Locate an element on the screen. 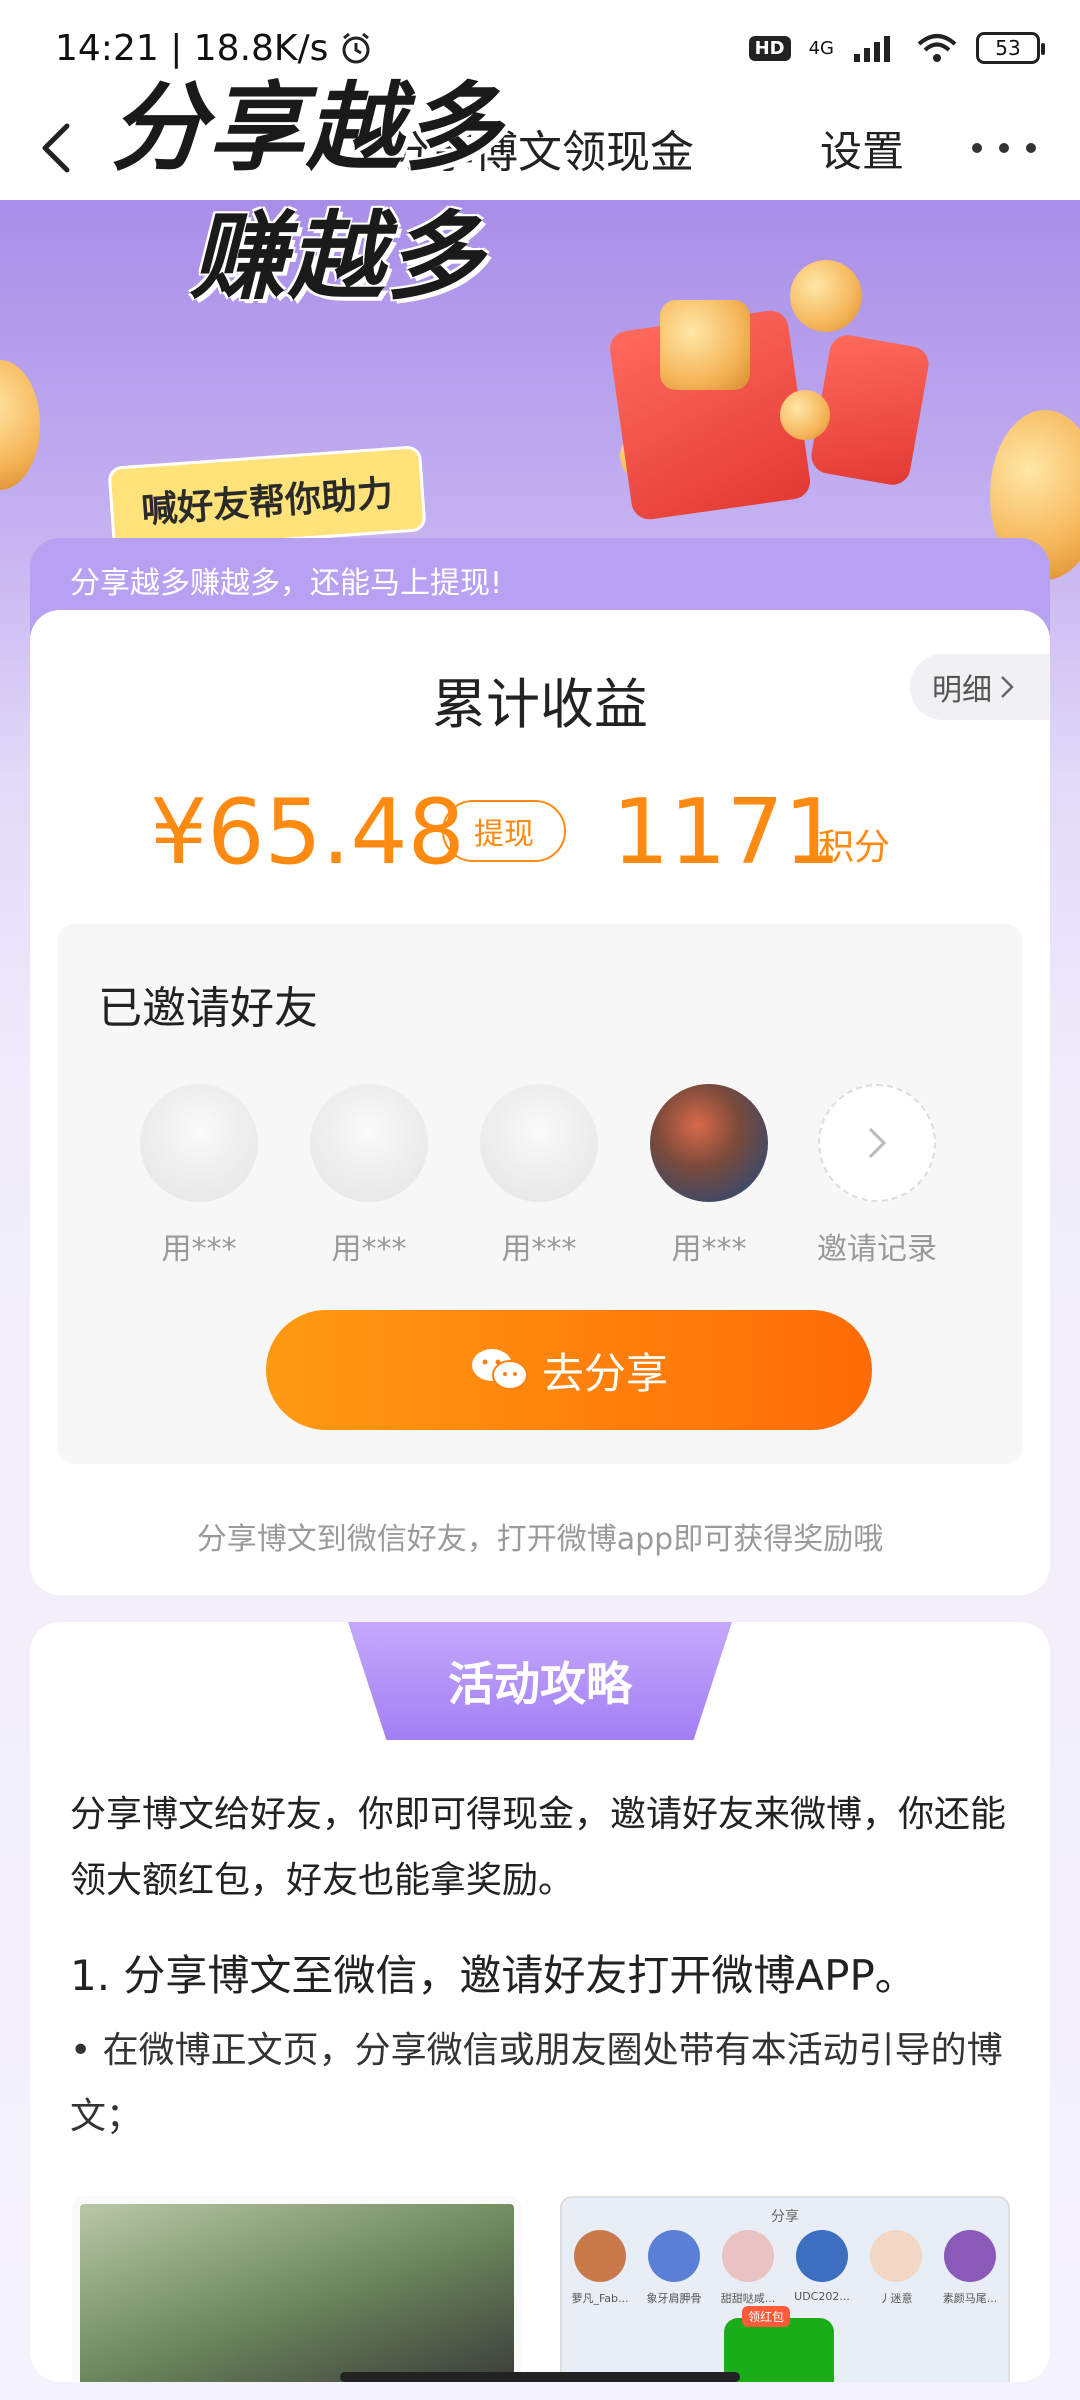  banner-headline-1: 分享越多 is located at coordinates (306, 128).